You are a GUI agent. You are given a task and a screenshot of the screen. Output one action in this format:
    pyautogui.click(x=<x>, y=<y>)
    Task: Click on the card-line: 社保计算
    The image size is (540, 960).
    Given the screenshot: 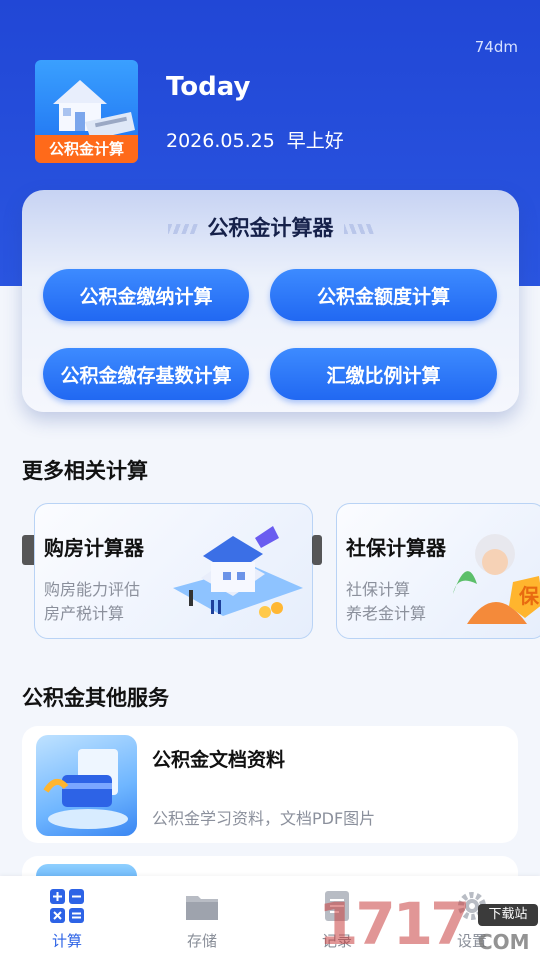 What is the action you would take?
    pyautogui.click(x=378, y=589)
    